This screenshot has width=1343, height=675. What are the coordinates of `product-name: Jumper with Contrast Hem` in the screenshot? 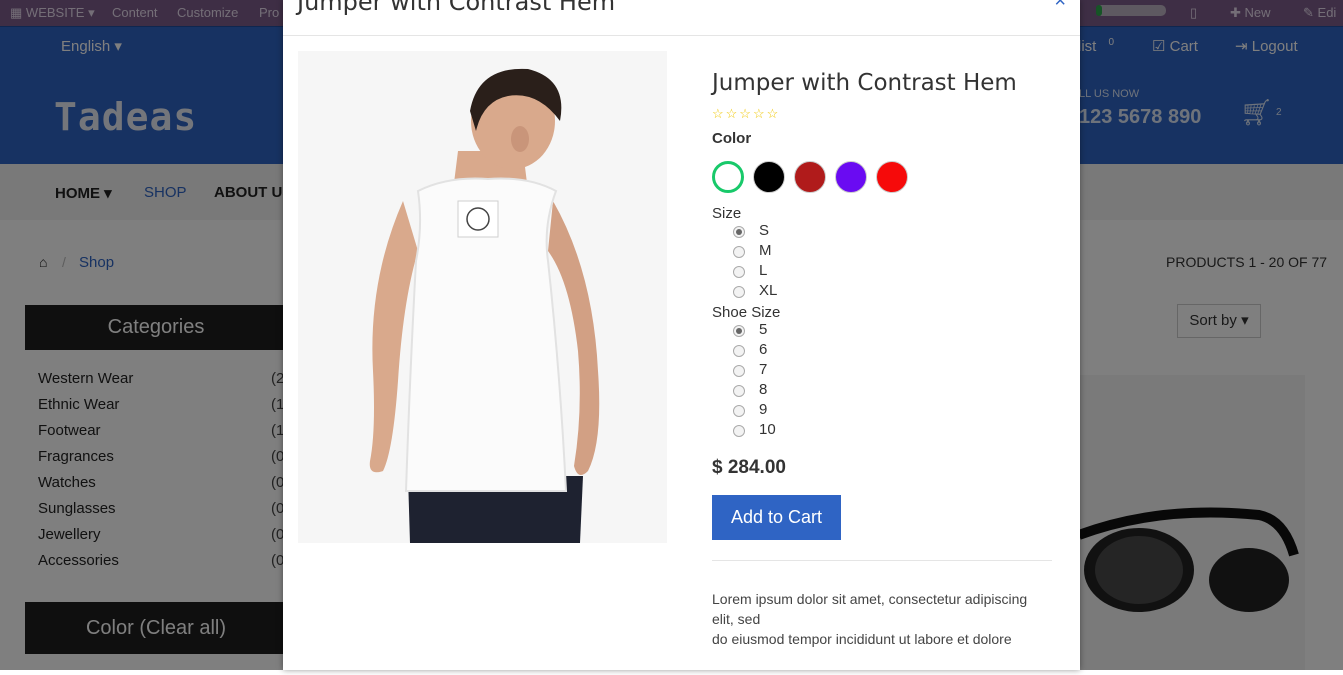 It's located at (864, 83).